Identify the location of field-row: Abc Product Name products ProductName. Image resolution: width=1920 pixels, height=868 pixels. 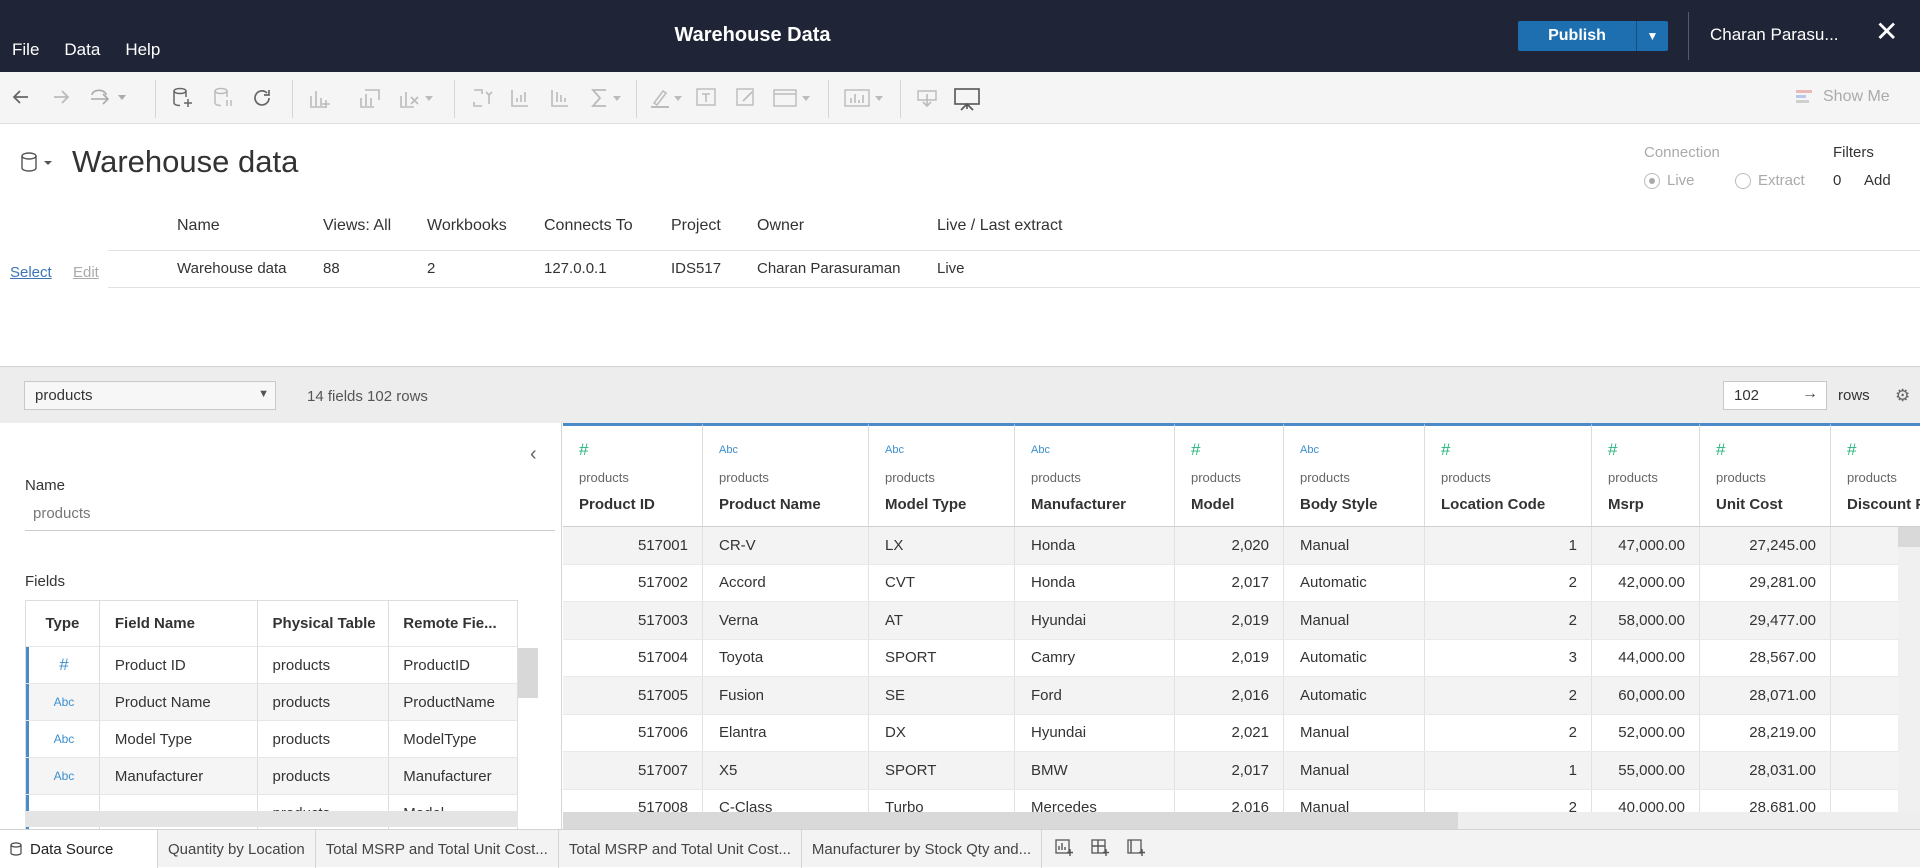
(272, 702).